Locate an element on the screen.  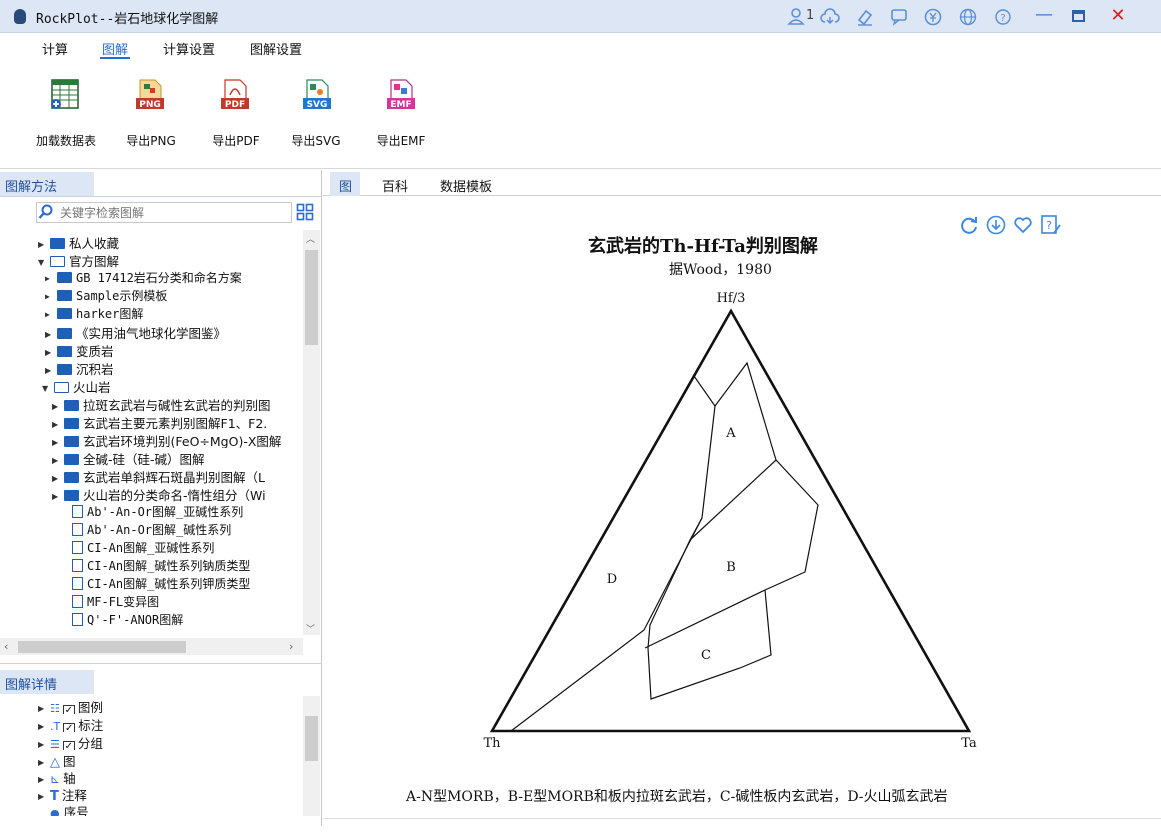
vertex-label-left: Th is located at coordinates (492, 743).